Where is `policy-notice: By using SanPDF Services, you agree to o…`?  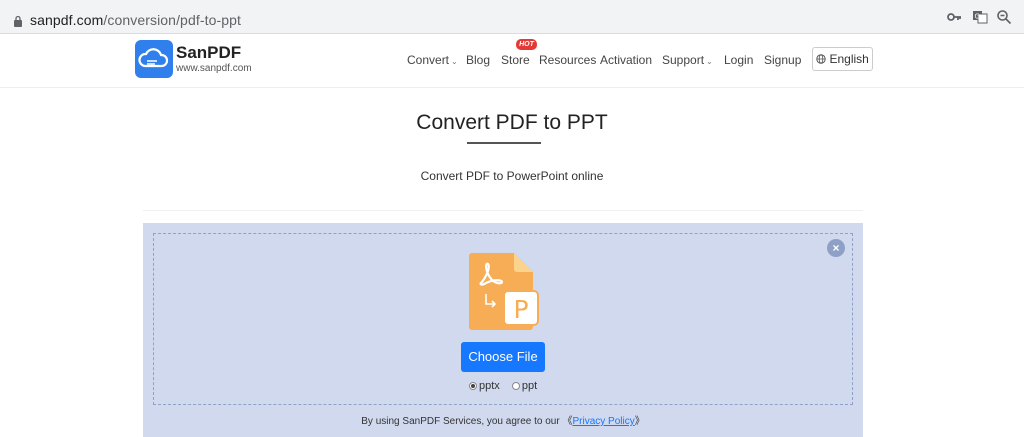 policy-notice: By using SanPDF Services, you agree to o… is located at coordinates (503, 419).